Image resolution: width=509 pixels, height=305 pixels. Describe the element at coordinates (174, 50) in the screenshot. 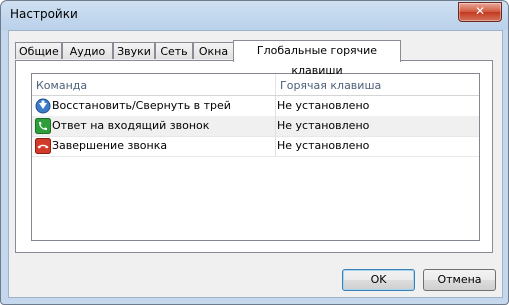

I see `tab-network: Сеть` at that location.